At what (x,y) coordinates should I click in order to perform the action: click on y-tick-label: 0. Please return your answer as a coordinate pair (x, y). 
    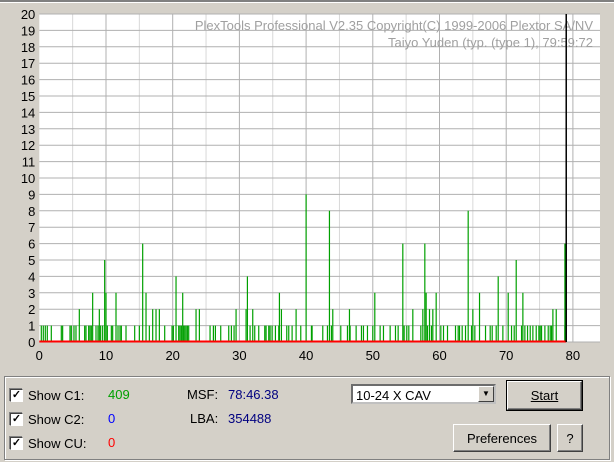
    Looking at the image, I should click on (31, 342).